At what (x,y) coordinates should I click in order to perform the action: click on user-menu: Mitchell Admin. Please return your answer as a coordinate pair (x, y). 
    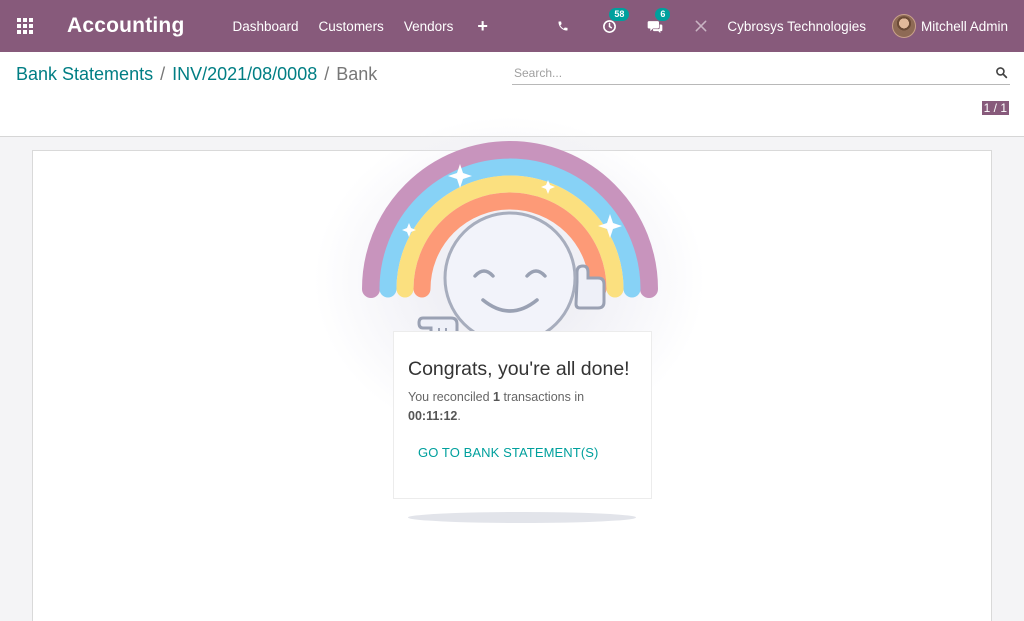
    Looking at the image, I should click on (949, 26).